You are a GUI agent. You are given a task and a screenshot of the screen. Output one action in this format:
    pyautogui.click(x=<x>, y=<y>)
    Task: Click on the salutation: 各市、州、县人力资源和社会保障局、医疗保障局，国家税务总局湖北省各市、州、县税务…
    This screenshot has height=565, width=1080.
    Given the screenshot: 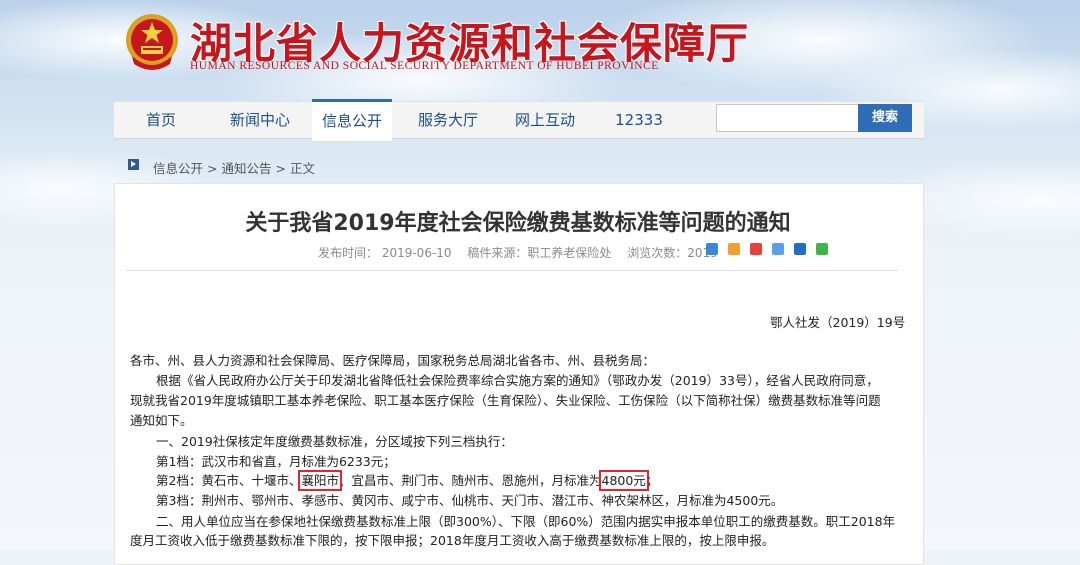 What is the action you would take?
    pyautogui.click(x=393, y=360)
    